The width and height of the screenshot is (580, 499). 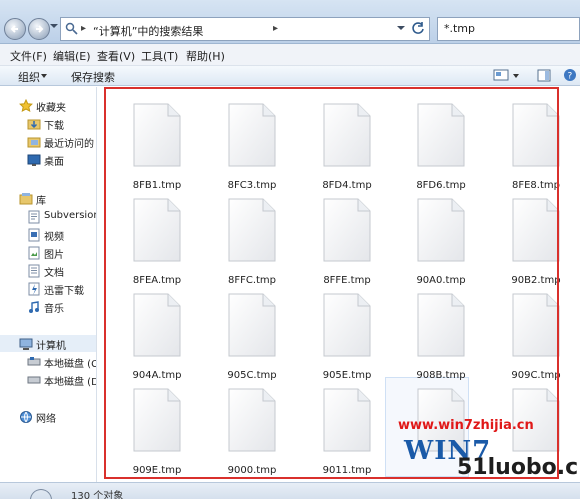 I want to click on file-item: 8FFC.tmp, so click(x=252, y=237).